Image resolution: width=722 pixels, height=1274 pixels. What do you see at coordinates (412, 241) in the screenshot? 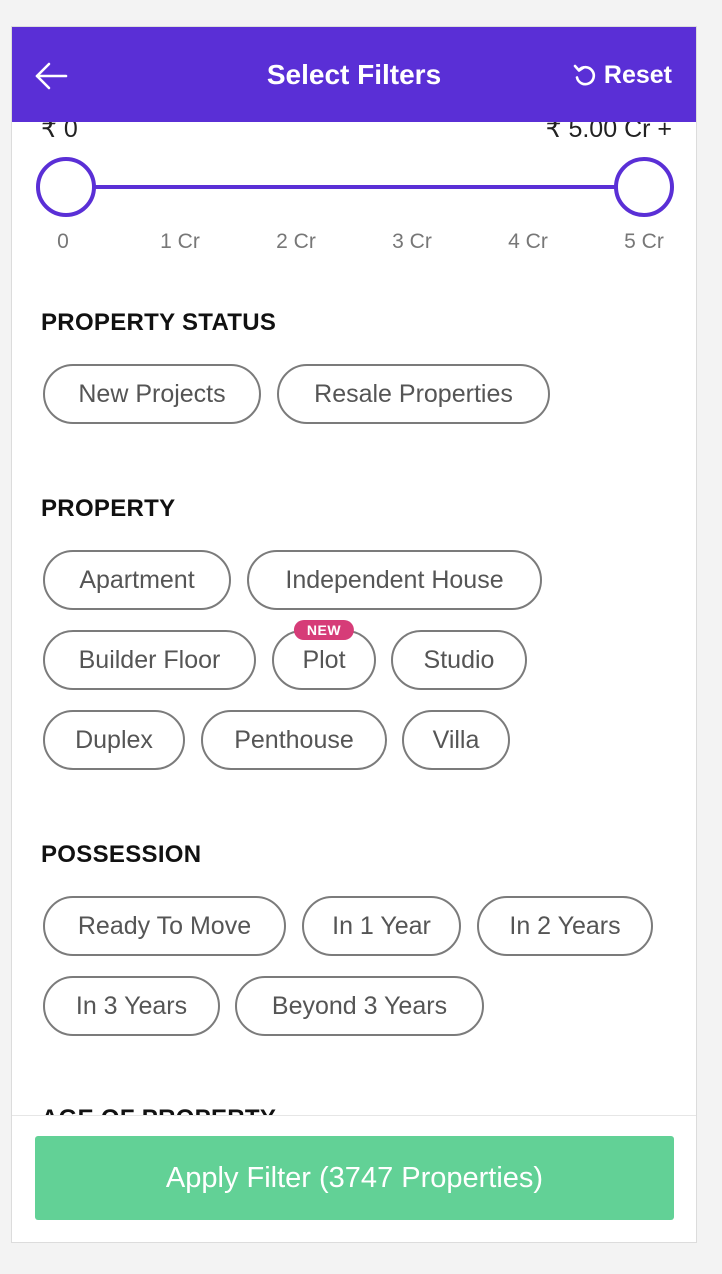
I see `tick-label: 3 Cr` at bounding box center [412, 241].